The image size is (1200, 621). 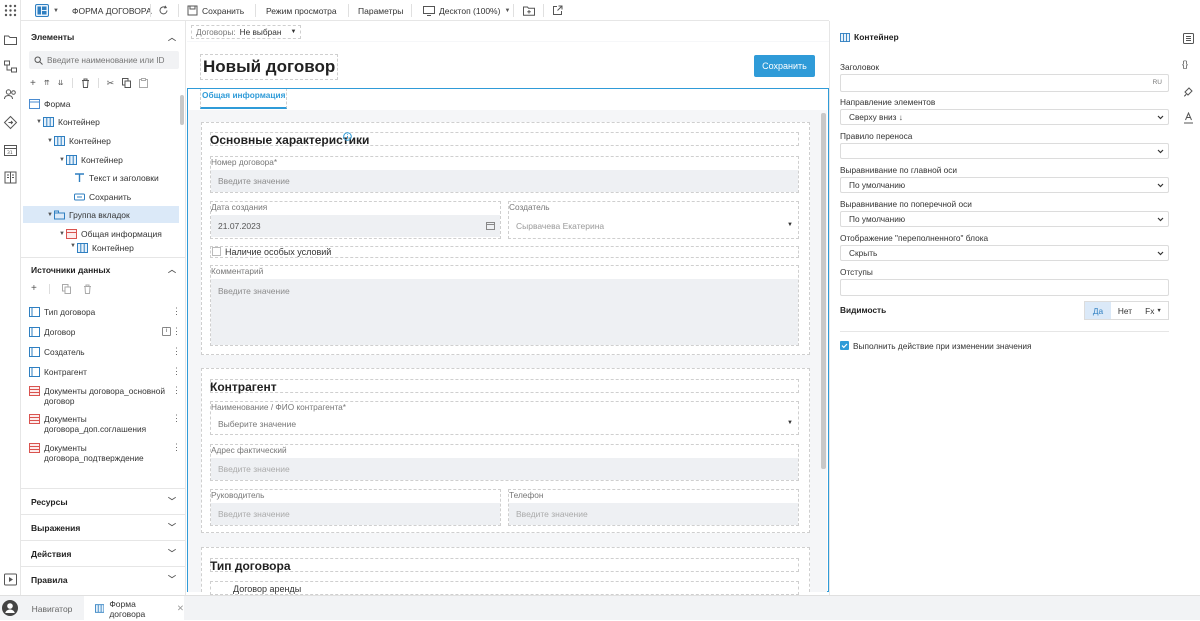 I want to click on tree-item-text: Текст и заголовки, so click(x=101, y=177).